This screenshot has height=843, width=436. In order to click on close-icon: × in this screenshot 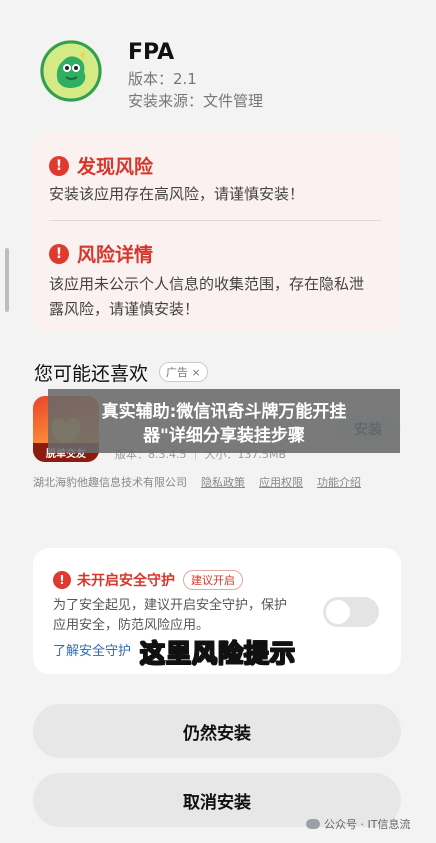, I will do `click(196, 372)`.